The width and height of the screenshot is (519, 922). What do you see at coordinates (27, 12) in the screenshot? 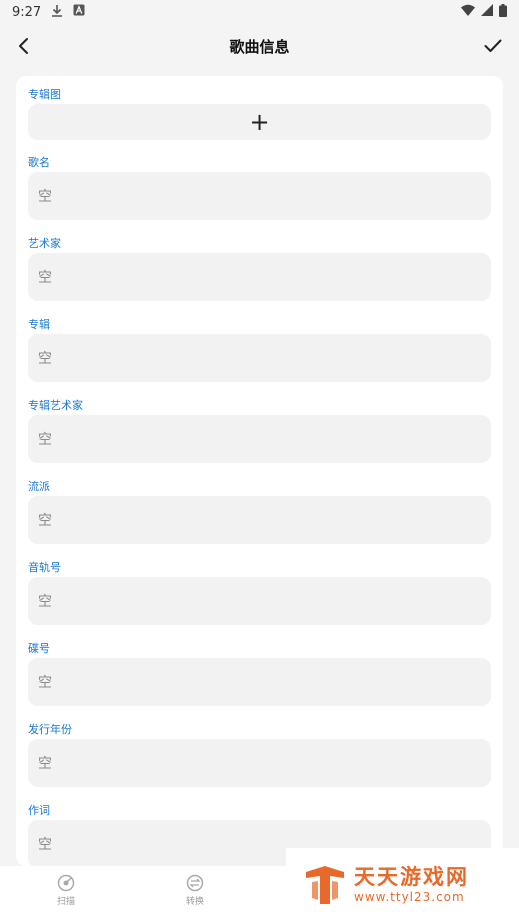
I see `status-time: 9:27` at bounding box center [27, 12].